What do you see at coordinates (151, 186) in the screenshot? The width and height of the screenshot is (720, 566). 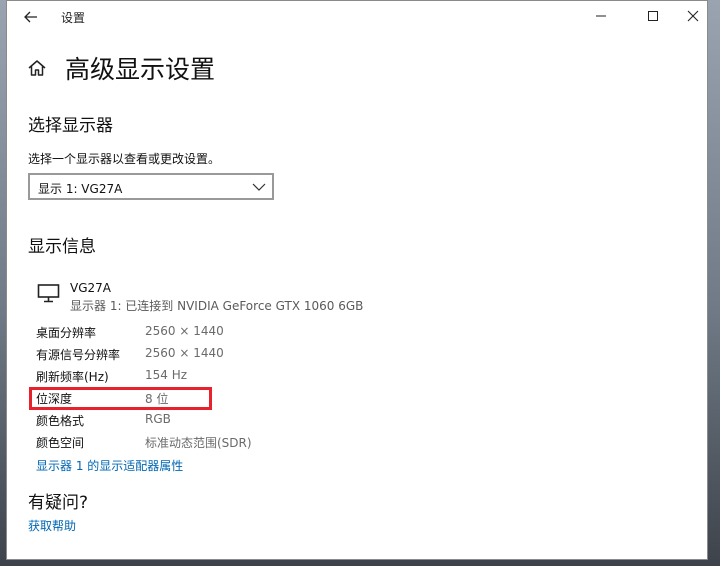 I see `display-dropdown: 显示 1: VG27A` at bounding box center [151, 186].